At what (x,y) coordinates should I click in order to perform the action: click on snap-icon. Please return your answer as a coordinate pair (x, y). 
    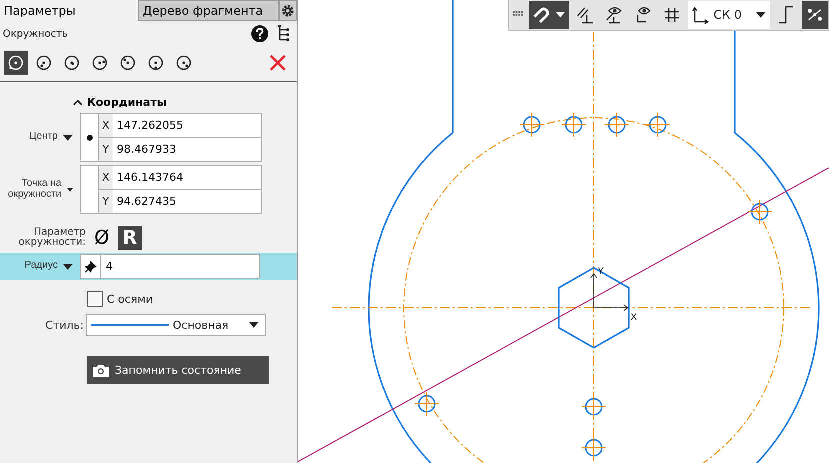
    Looking at the image, I should click on (815, 15).